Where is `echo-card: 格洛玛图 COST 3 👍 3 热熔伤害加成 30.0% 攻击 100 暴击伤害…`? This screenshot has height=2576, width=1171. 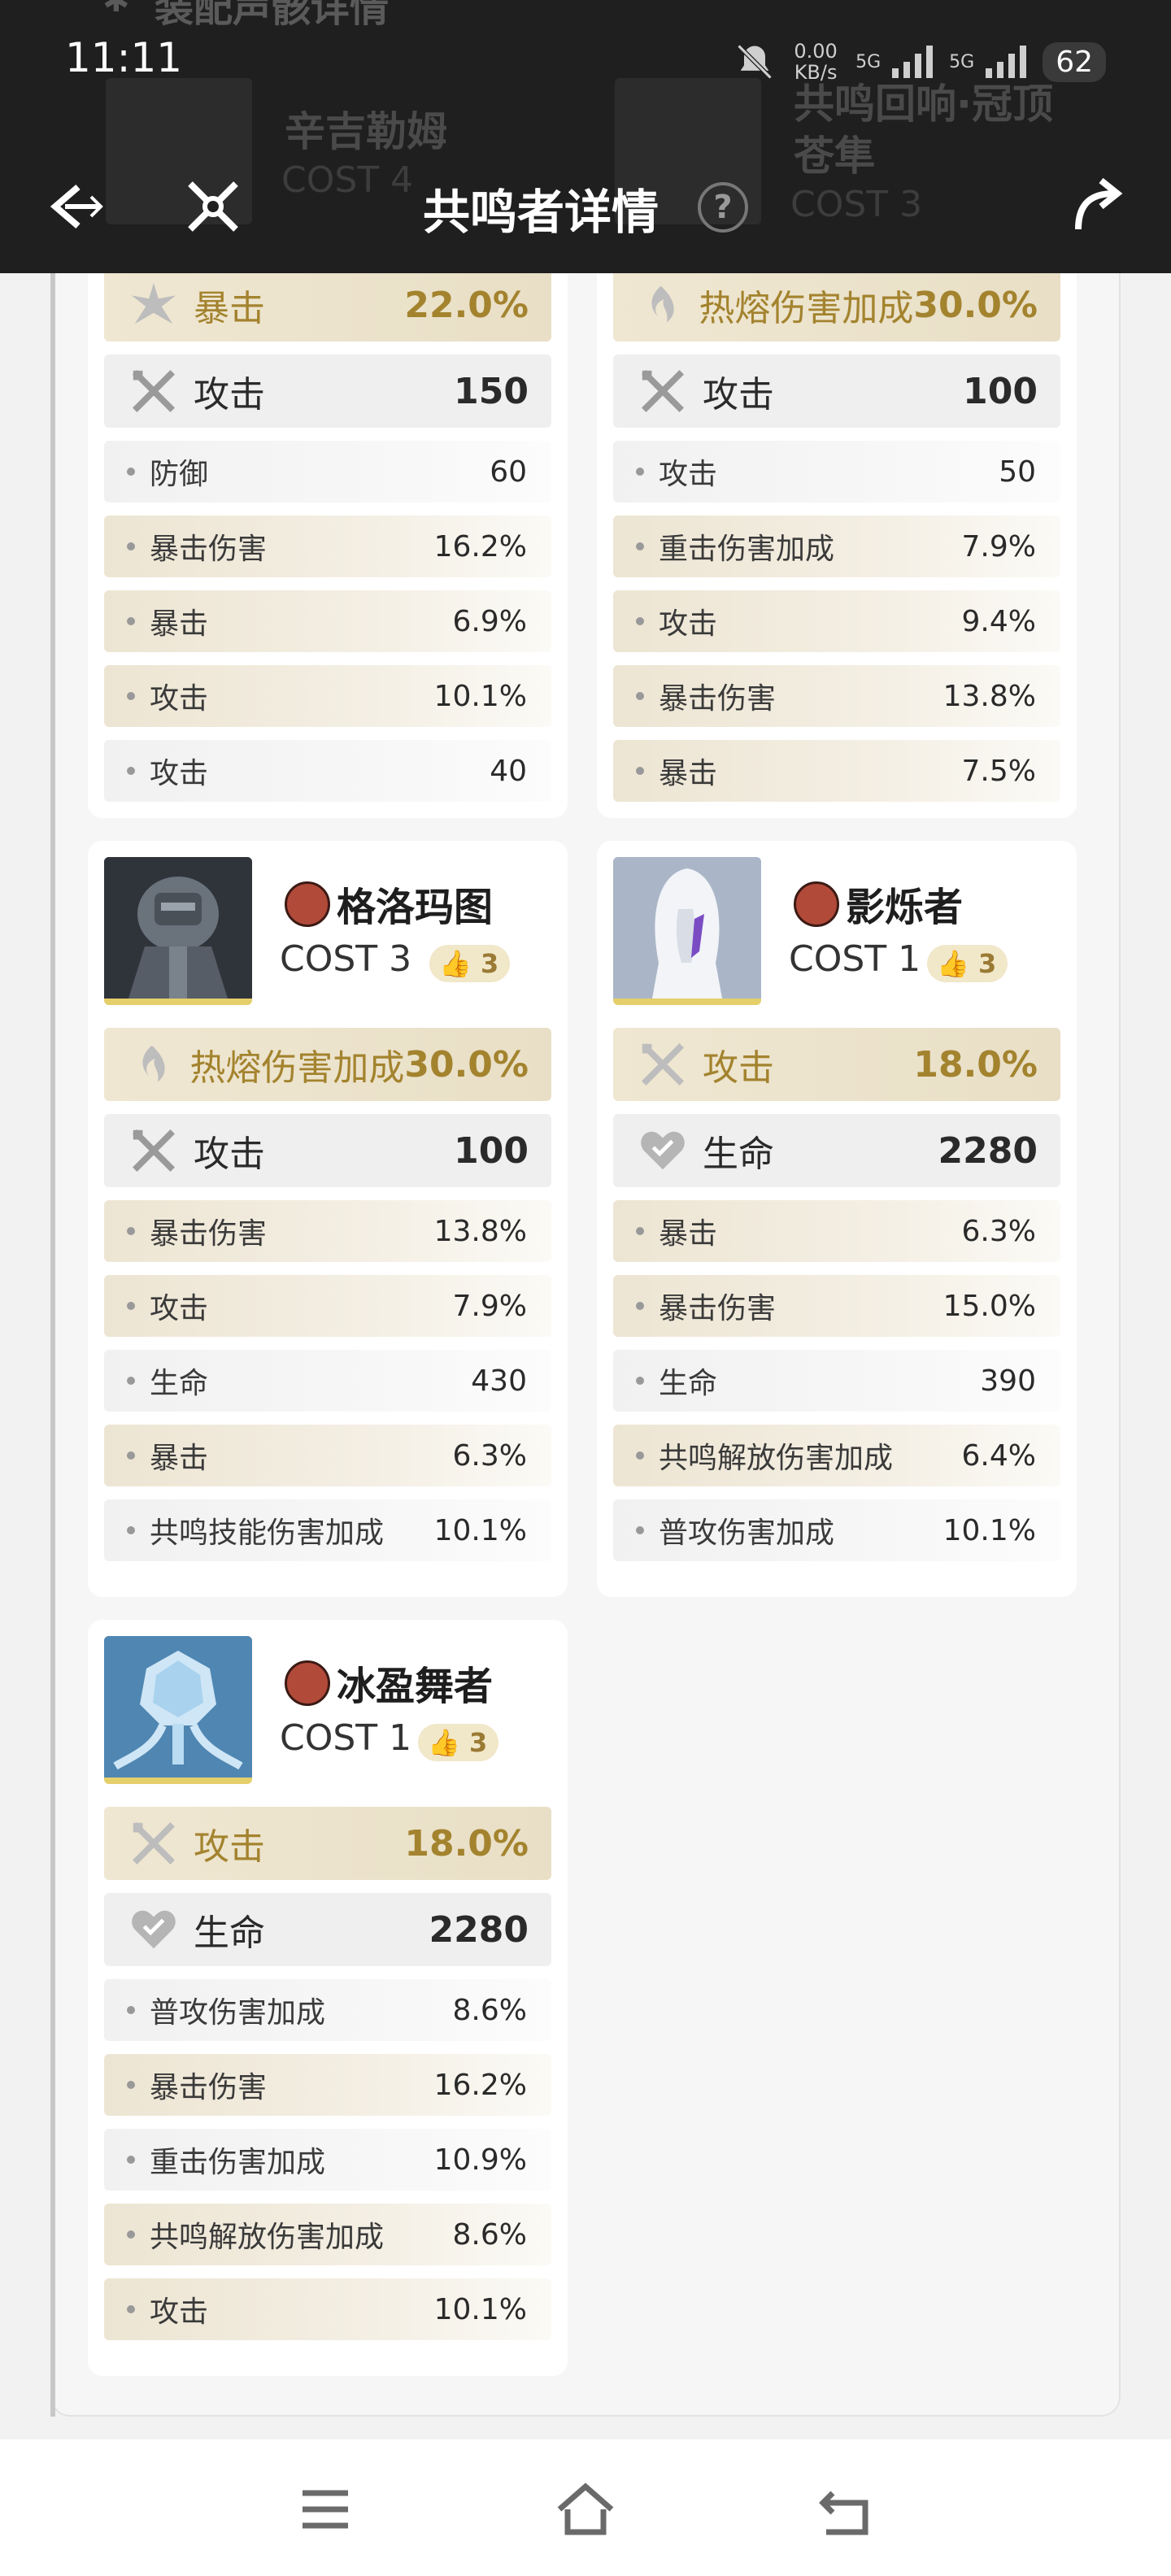
echo-card: 格洛玛图 COST 3 👍 3 热熔伤害加成 30.0% 攻击 100 暴击伤害… is located at coordinates (328, 1219).